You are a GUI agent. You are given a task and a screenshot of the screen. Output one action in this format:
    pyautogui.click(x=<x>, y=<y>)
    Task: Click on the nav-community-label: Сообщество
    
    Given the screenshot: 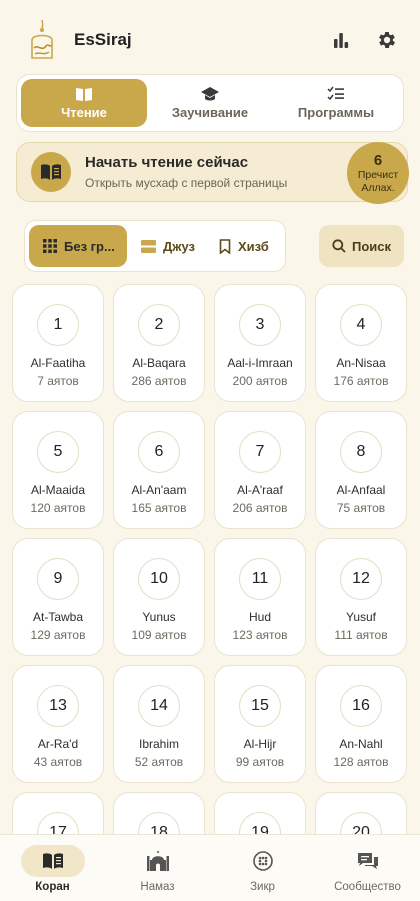 What is the action you would take?
    pyautogui.click(x=367, y=887)
    